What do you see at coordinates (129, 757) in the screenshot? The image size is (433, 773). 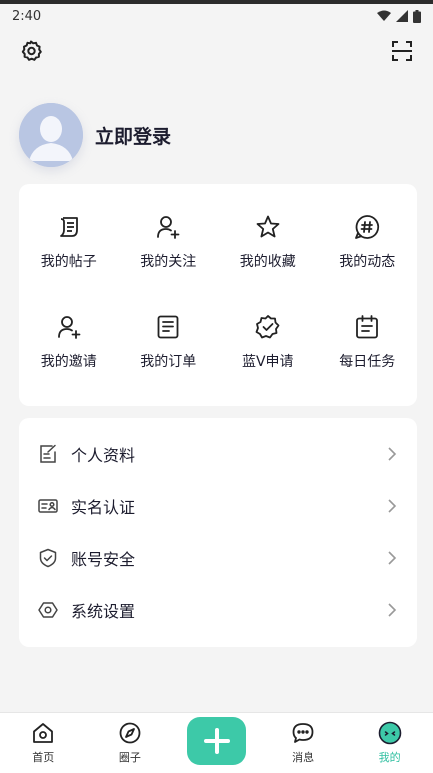 I see `tab-label: 圈子` at bounding box center [129, 757].